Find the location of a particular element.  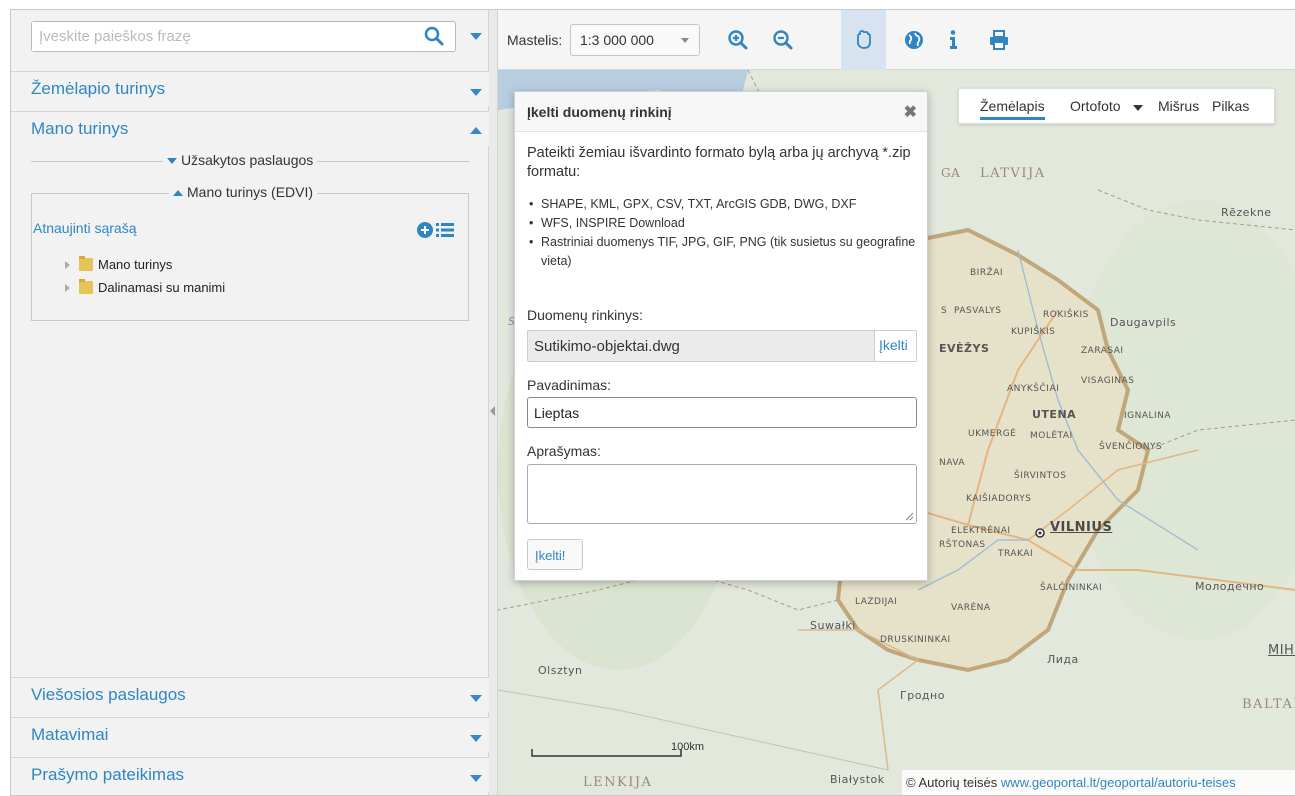

map-toolbar: Mastelis: 1:3 000 000 is located at coordinates (896, 40).